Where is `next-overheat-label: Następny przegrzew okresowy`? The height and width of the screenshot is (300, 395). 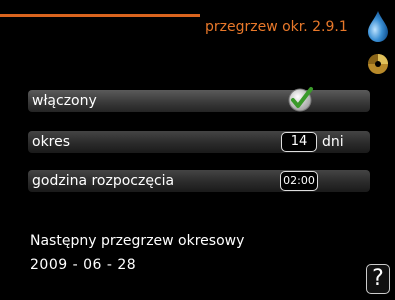
next-overheat-label: Następny przegrzew okresowy is located at coordinates (137, 241).